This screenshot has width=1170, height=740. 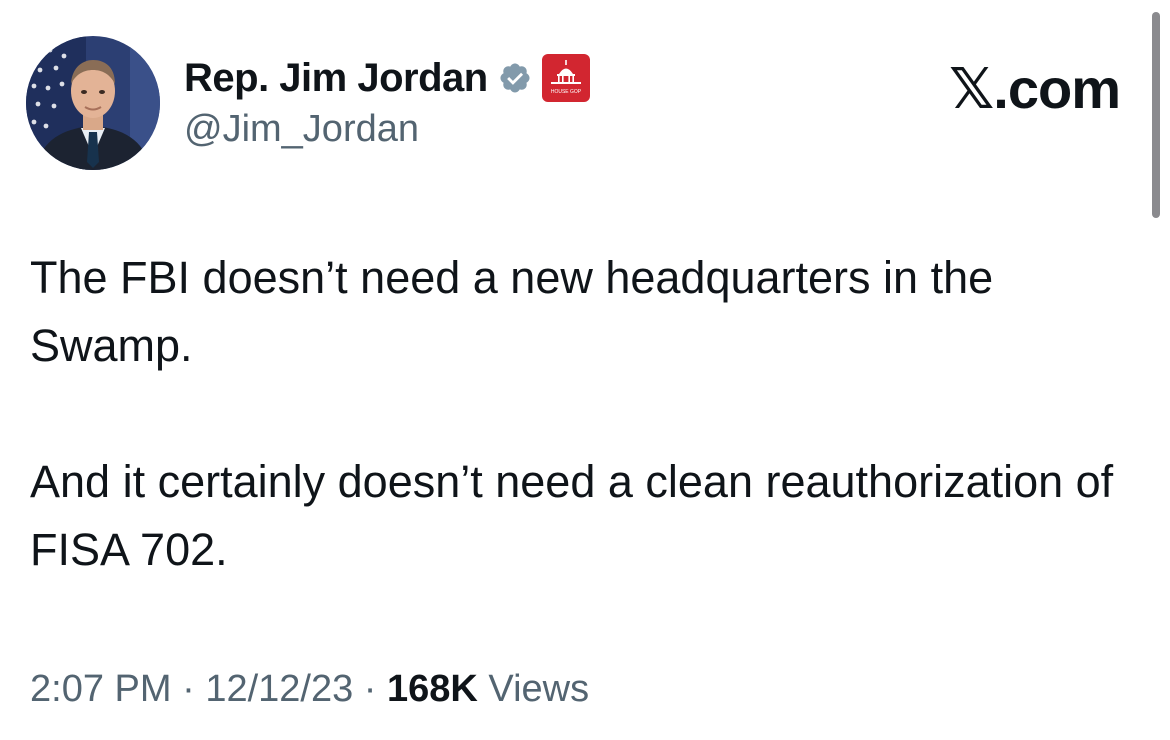 What do you see at coordinates (101, 689) in the screenshot?
I see `tweet-time: 2:07 PM` at bounding box center [101, 689].